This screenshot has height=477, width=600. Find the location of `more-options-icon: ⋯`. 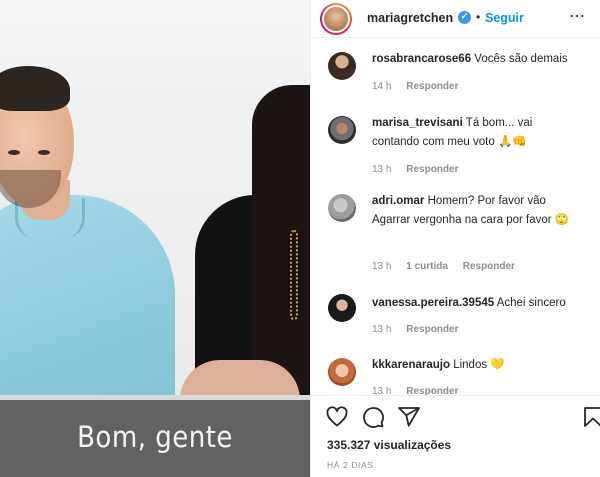

more-options-icon: ⋯ is located at coordinates (577, 16).